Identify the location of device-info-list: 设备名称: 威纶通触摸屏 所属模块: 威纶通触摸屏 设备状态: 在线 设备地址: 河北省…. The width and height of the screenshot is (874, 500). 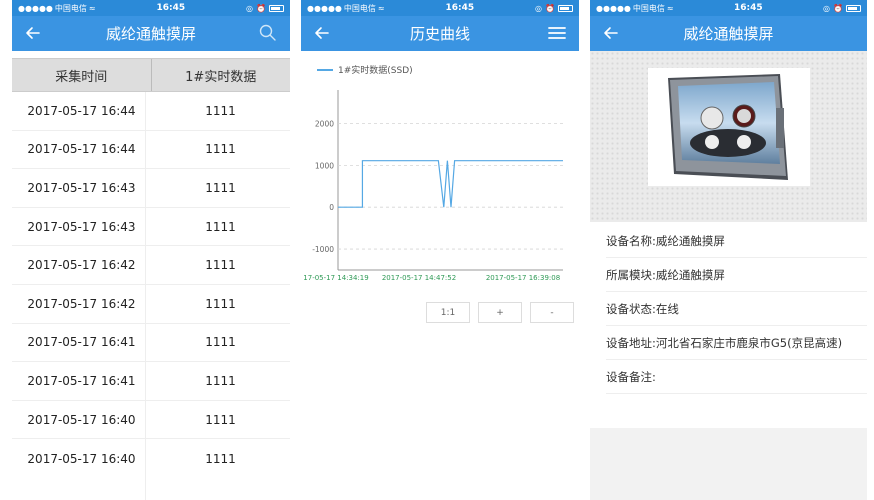
(728, 309).